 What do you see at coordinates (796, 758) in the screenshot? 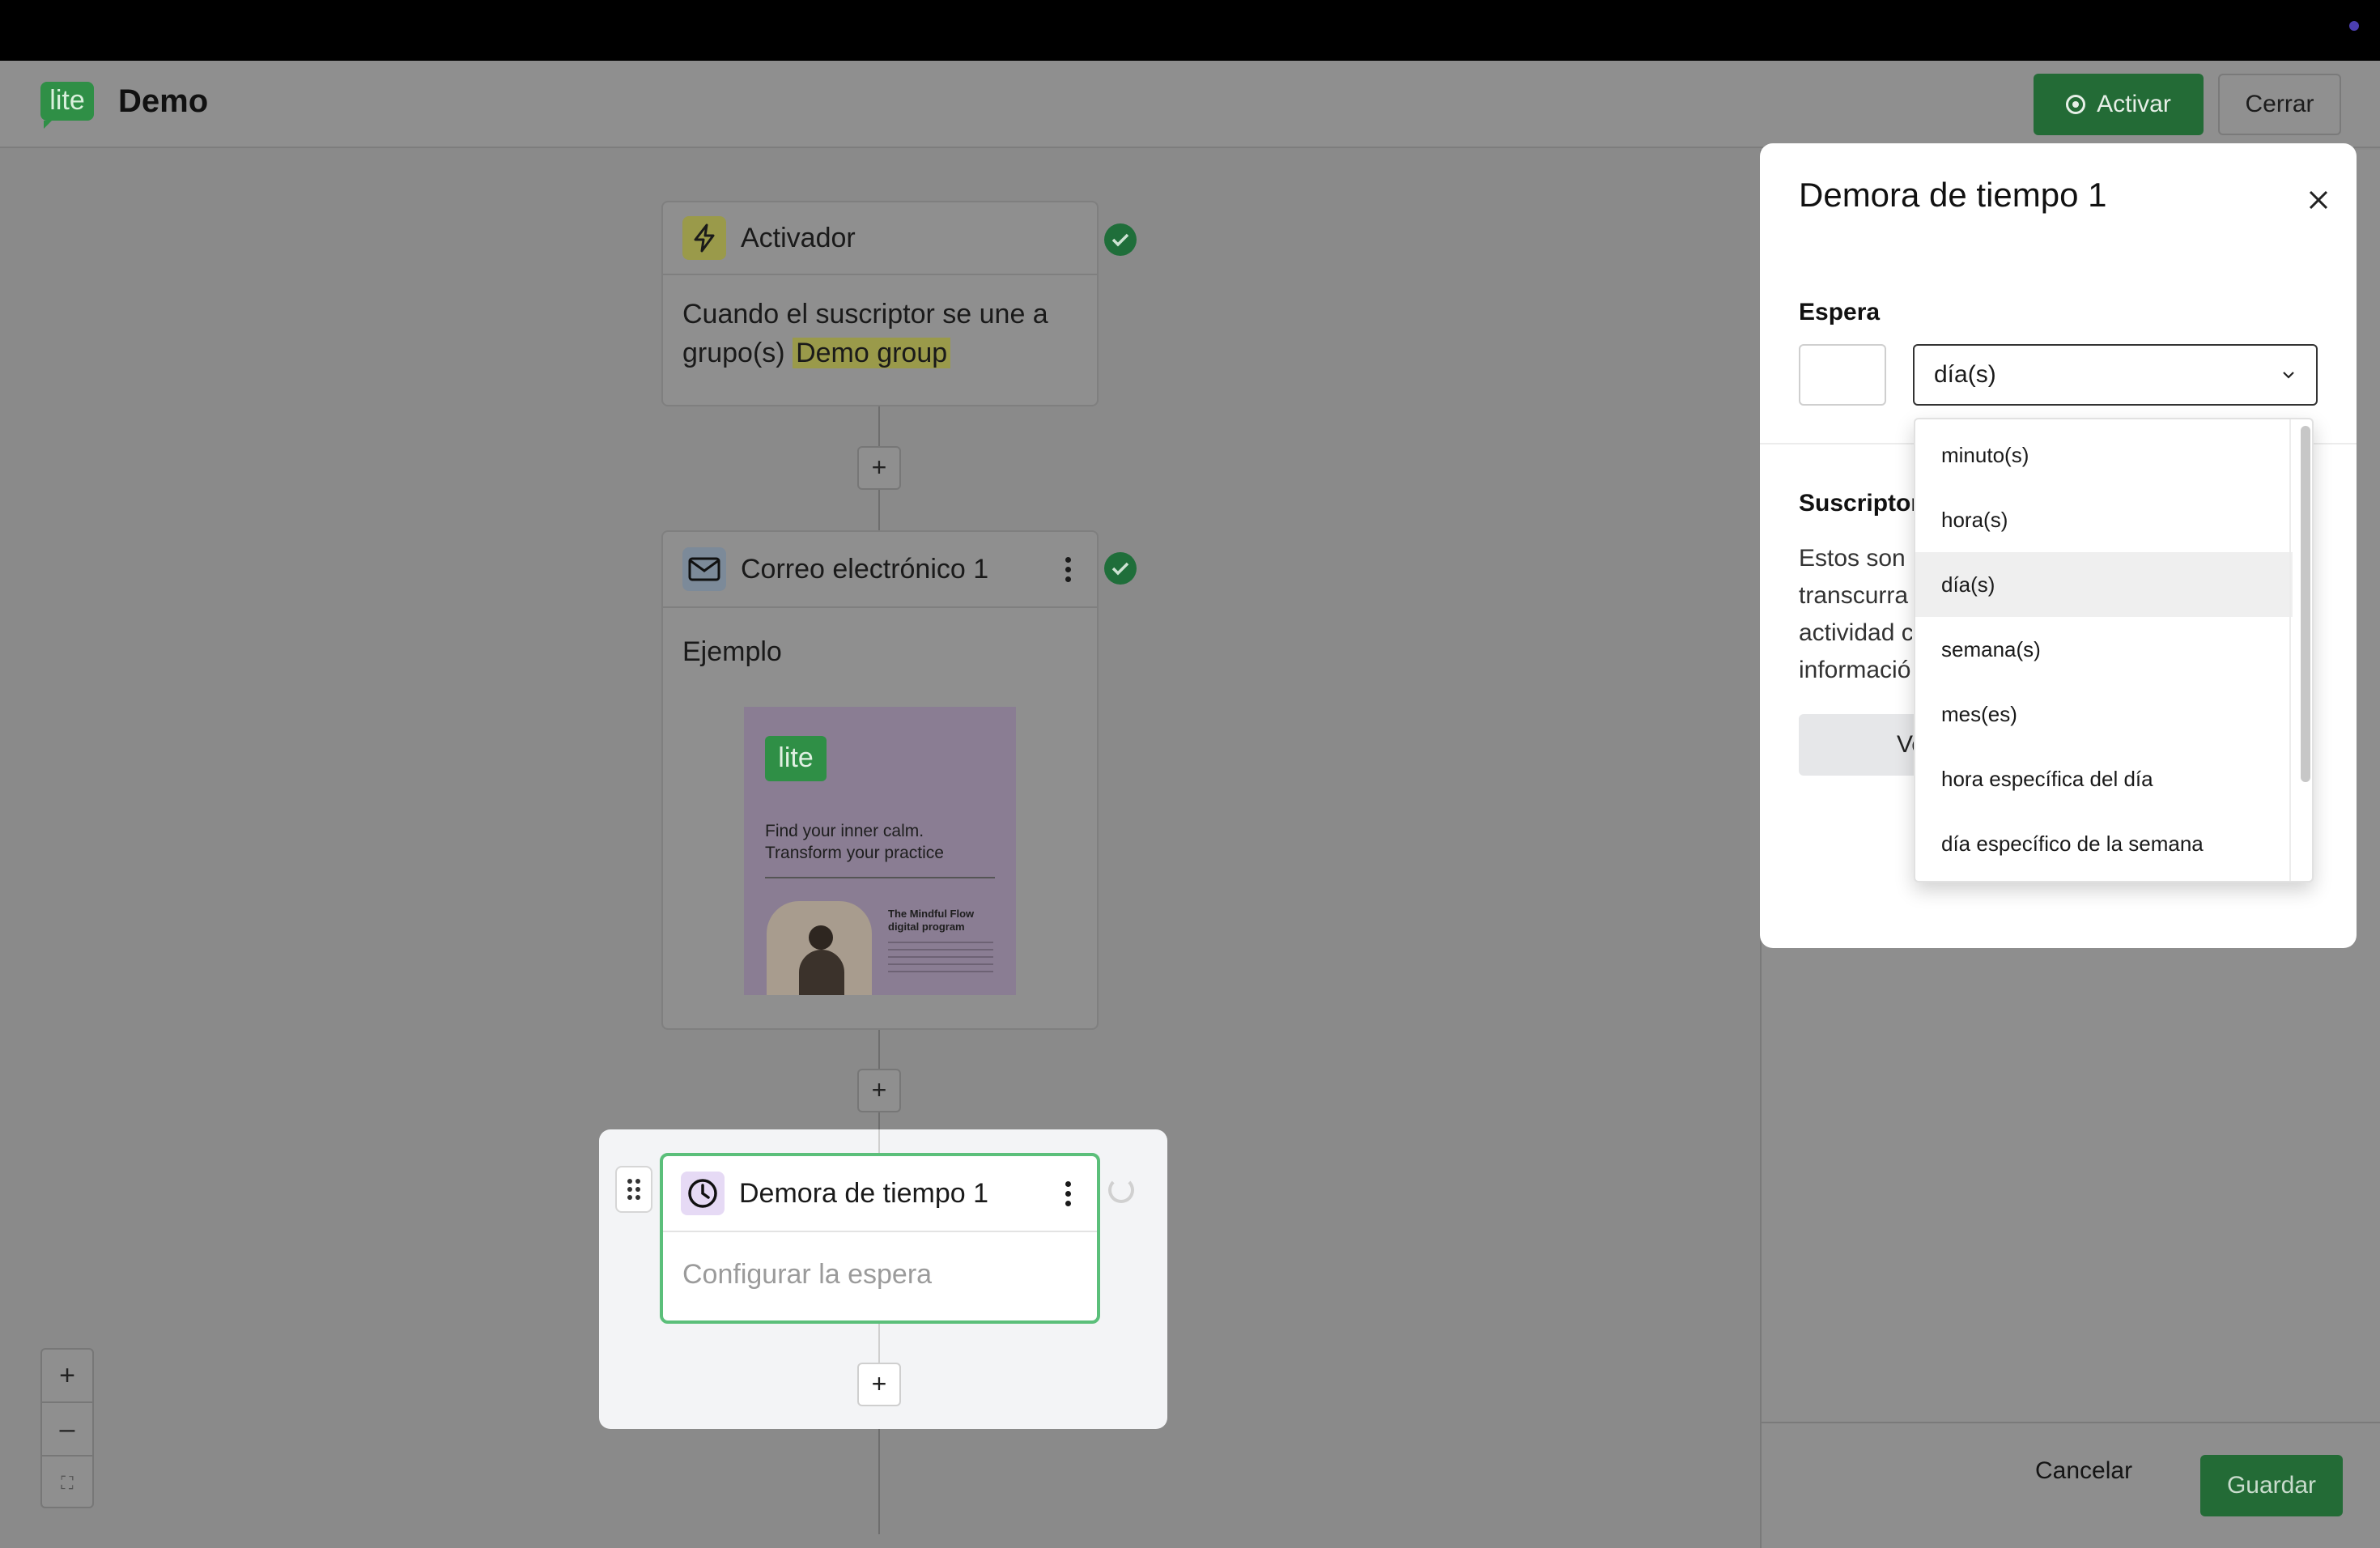
I see `preview-logo: lite` at bounding box center [796, 758].